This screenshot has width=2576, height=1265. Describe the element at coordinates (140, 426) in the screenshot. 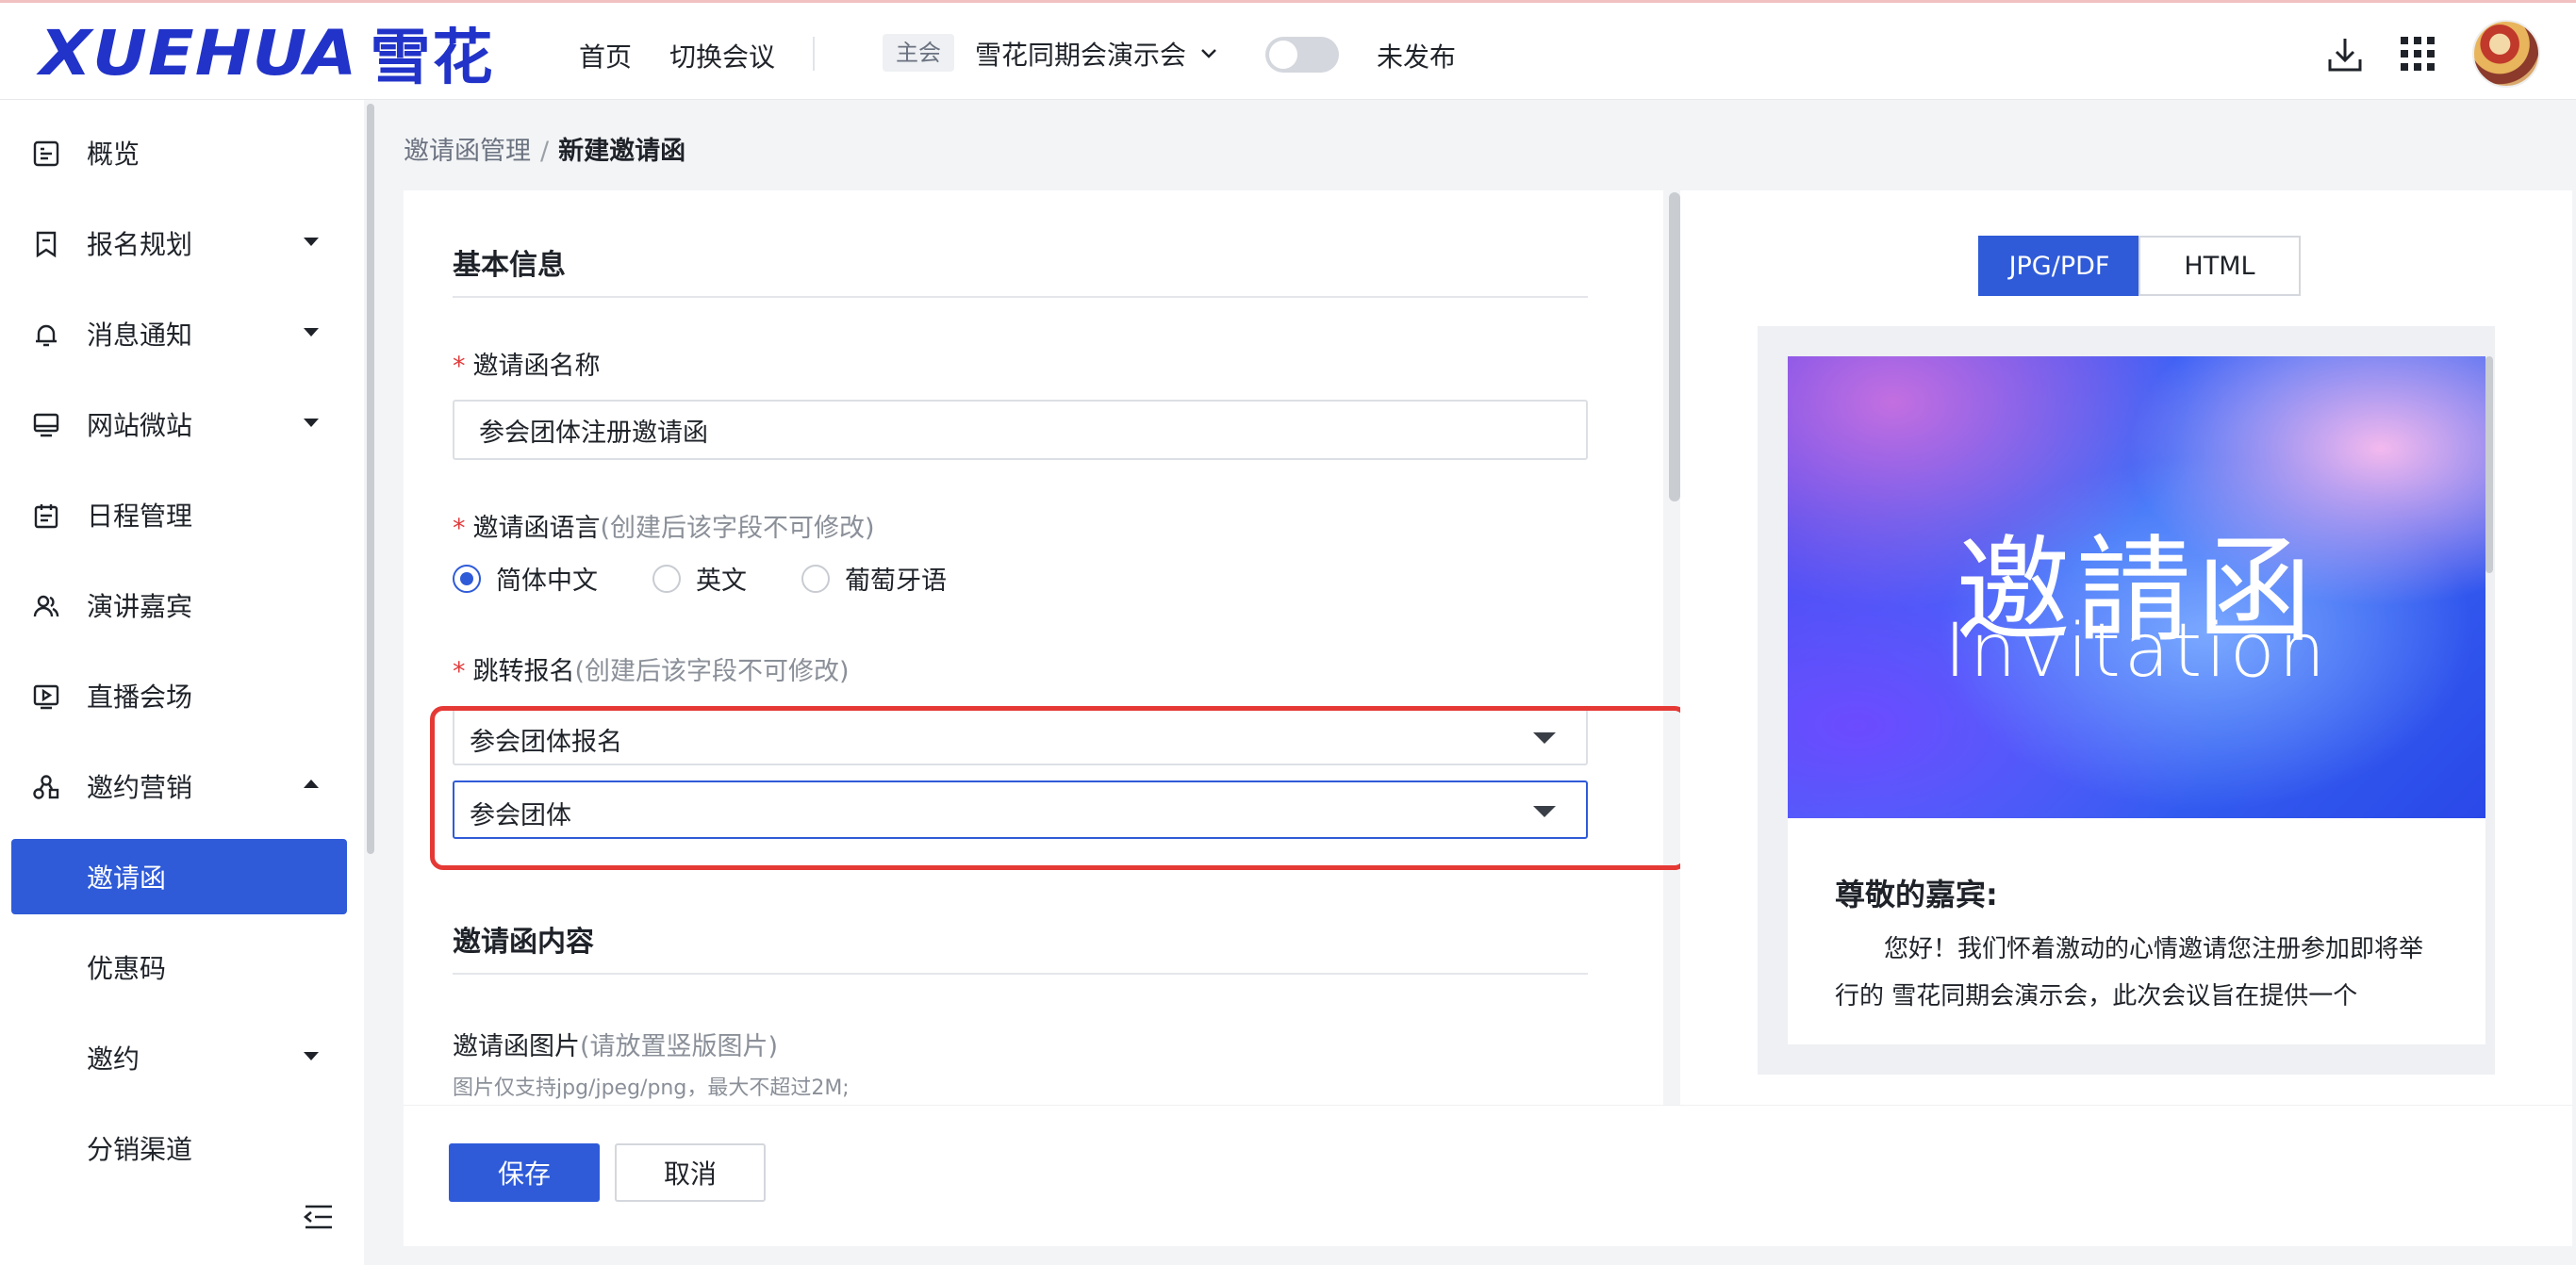

I see `sidebar-item-label: 网站微站` at that location.